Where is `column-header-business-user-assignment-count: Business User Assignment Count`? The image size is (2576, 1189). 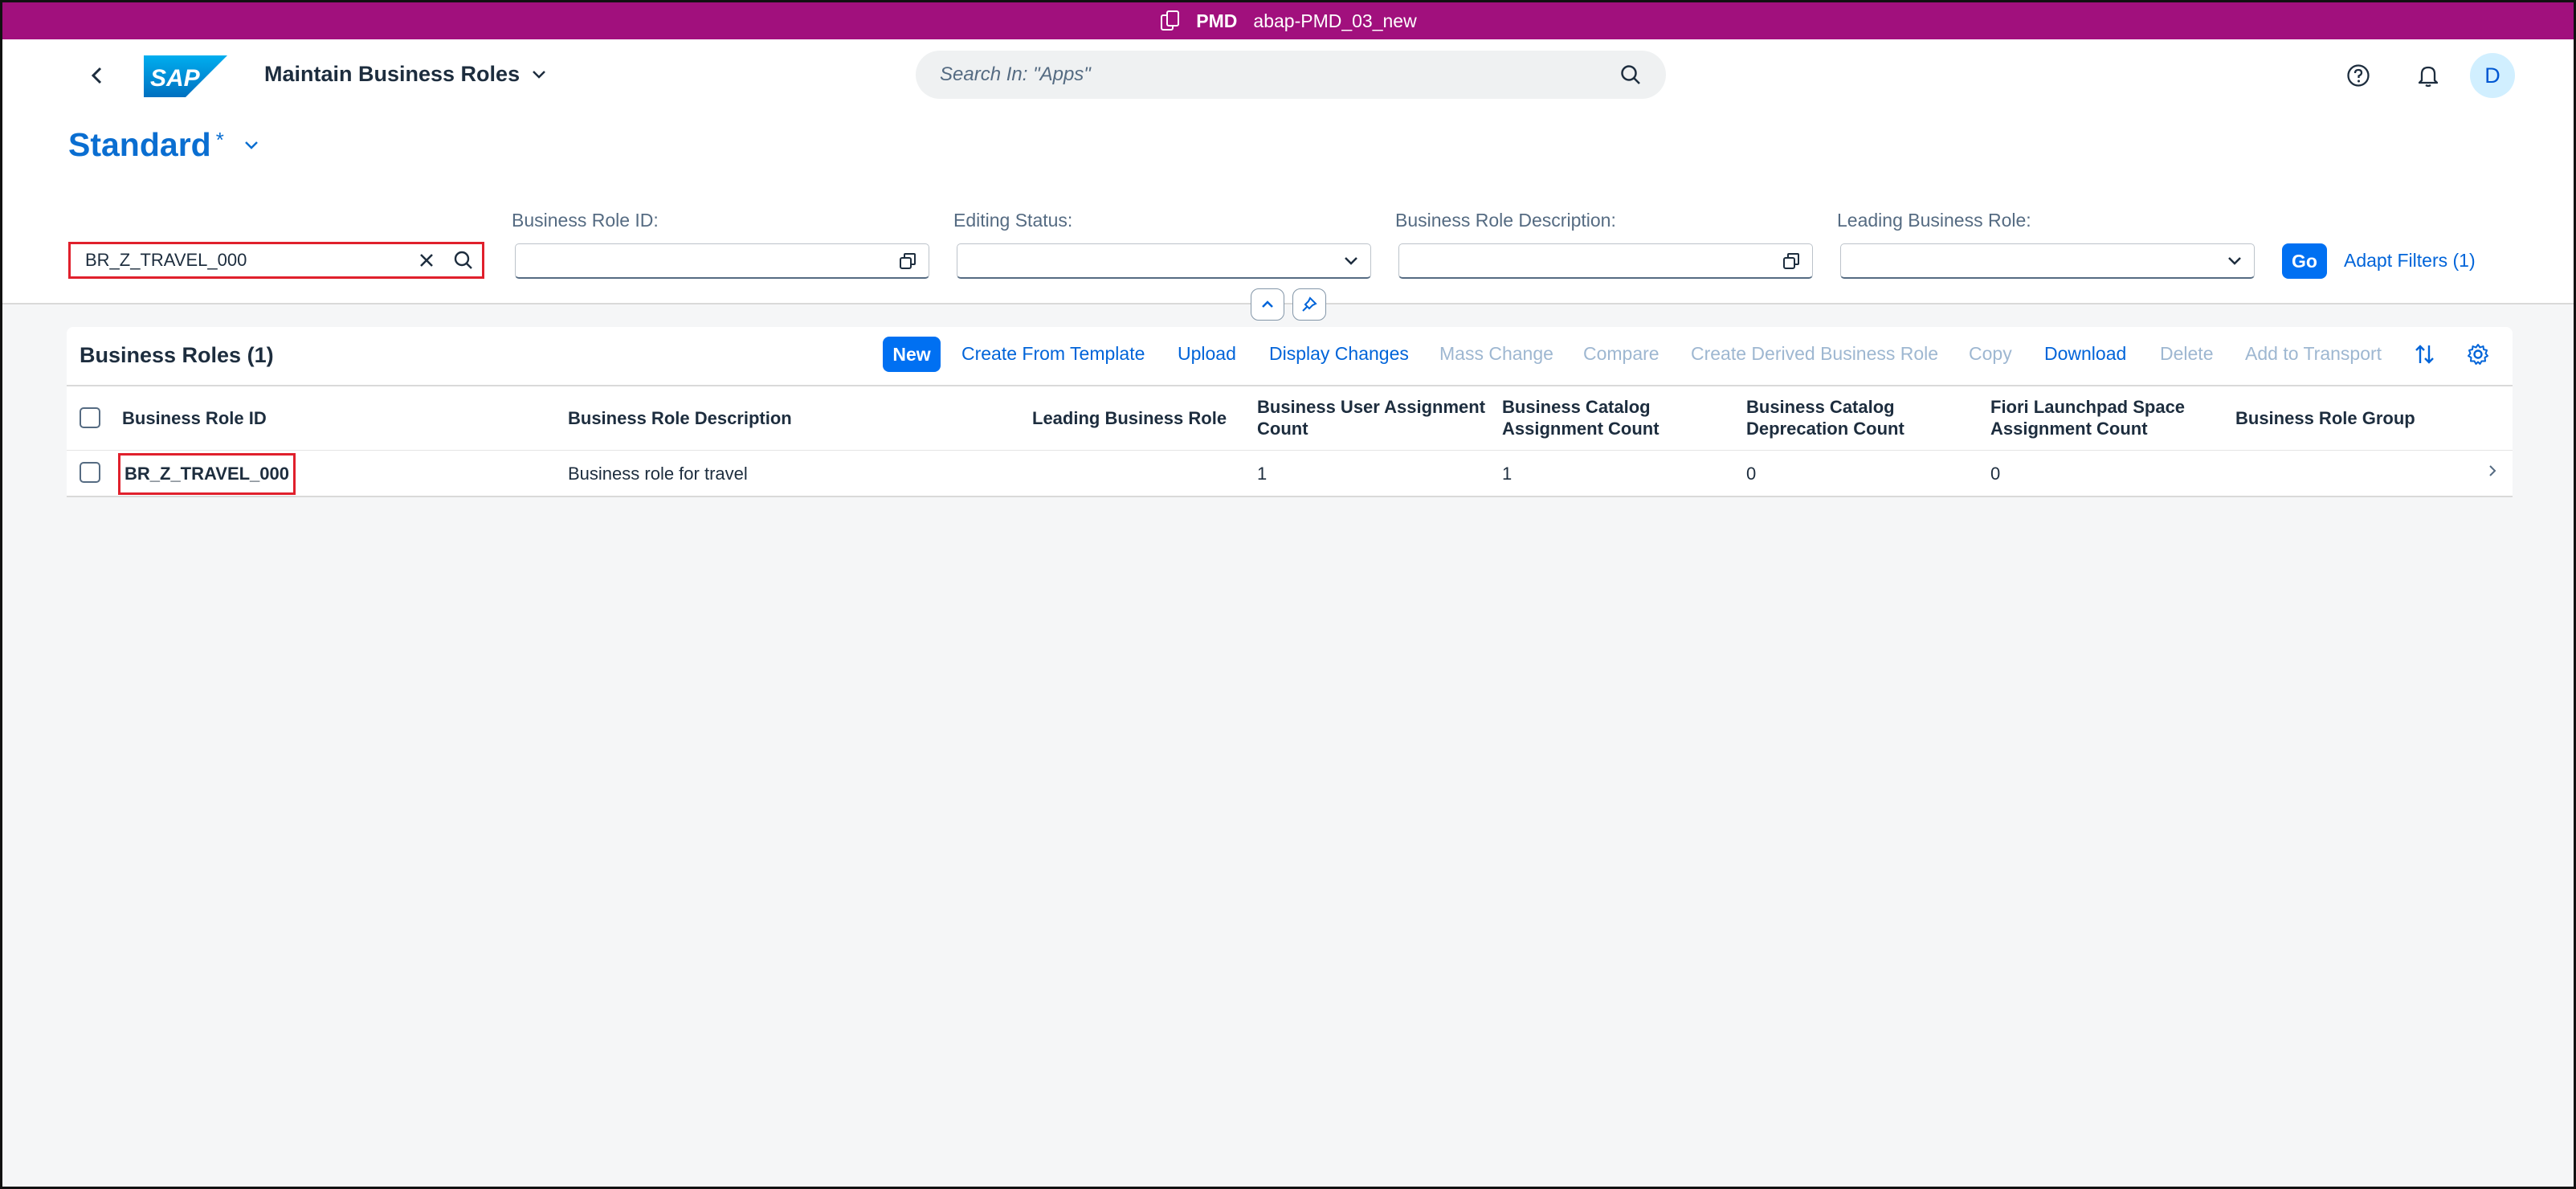
column-header-business-user-assignment-count: Business User Assignment Count is located at coordinates (1371, 417).